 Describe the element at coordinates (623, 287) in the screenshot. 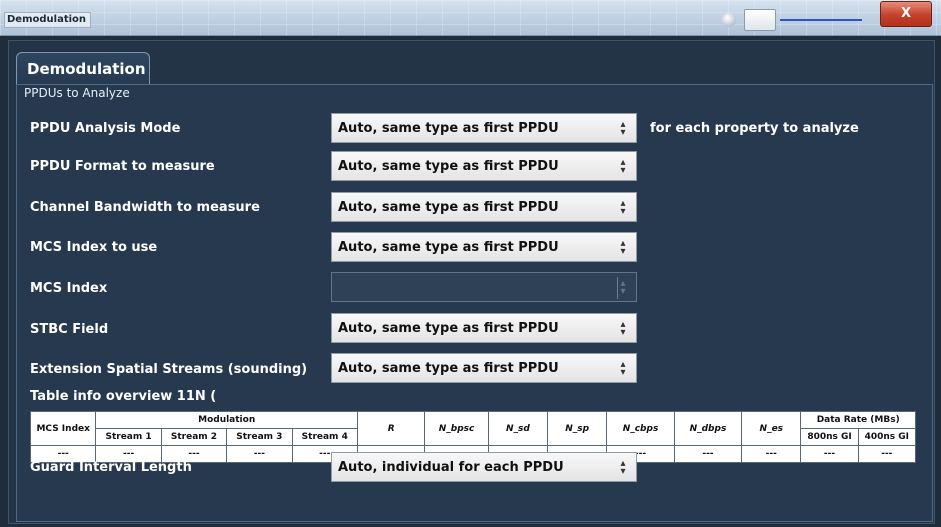

I see `spinner-arrows-icon: ▴ ▾` at that location.